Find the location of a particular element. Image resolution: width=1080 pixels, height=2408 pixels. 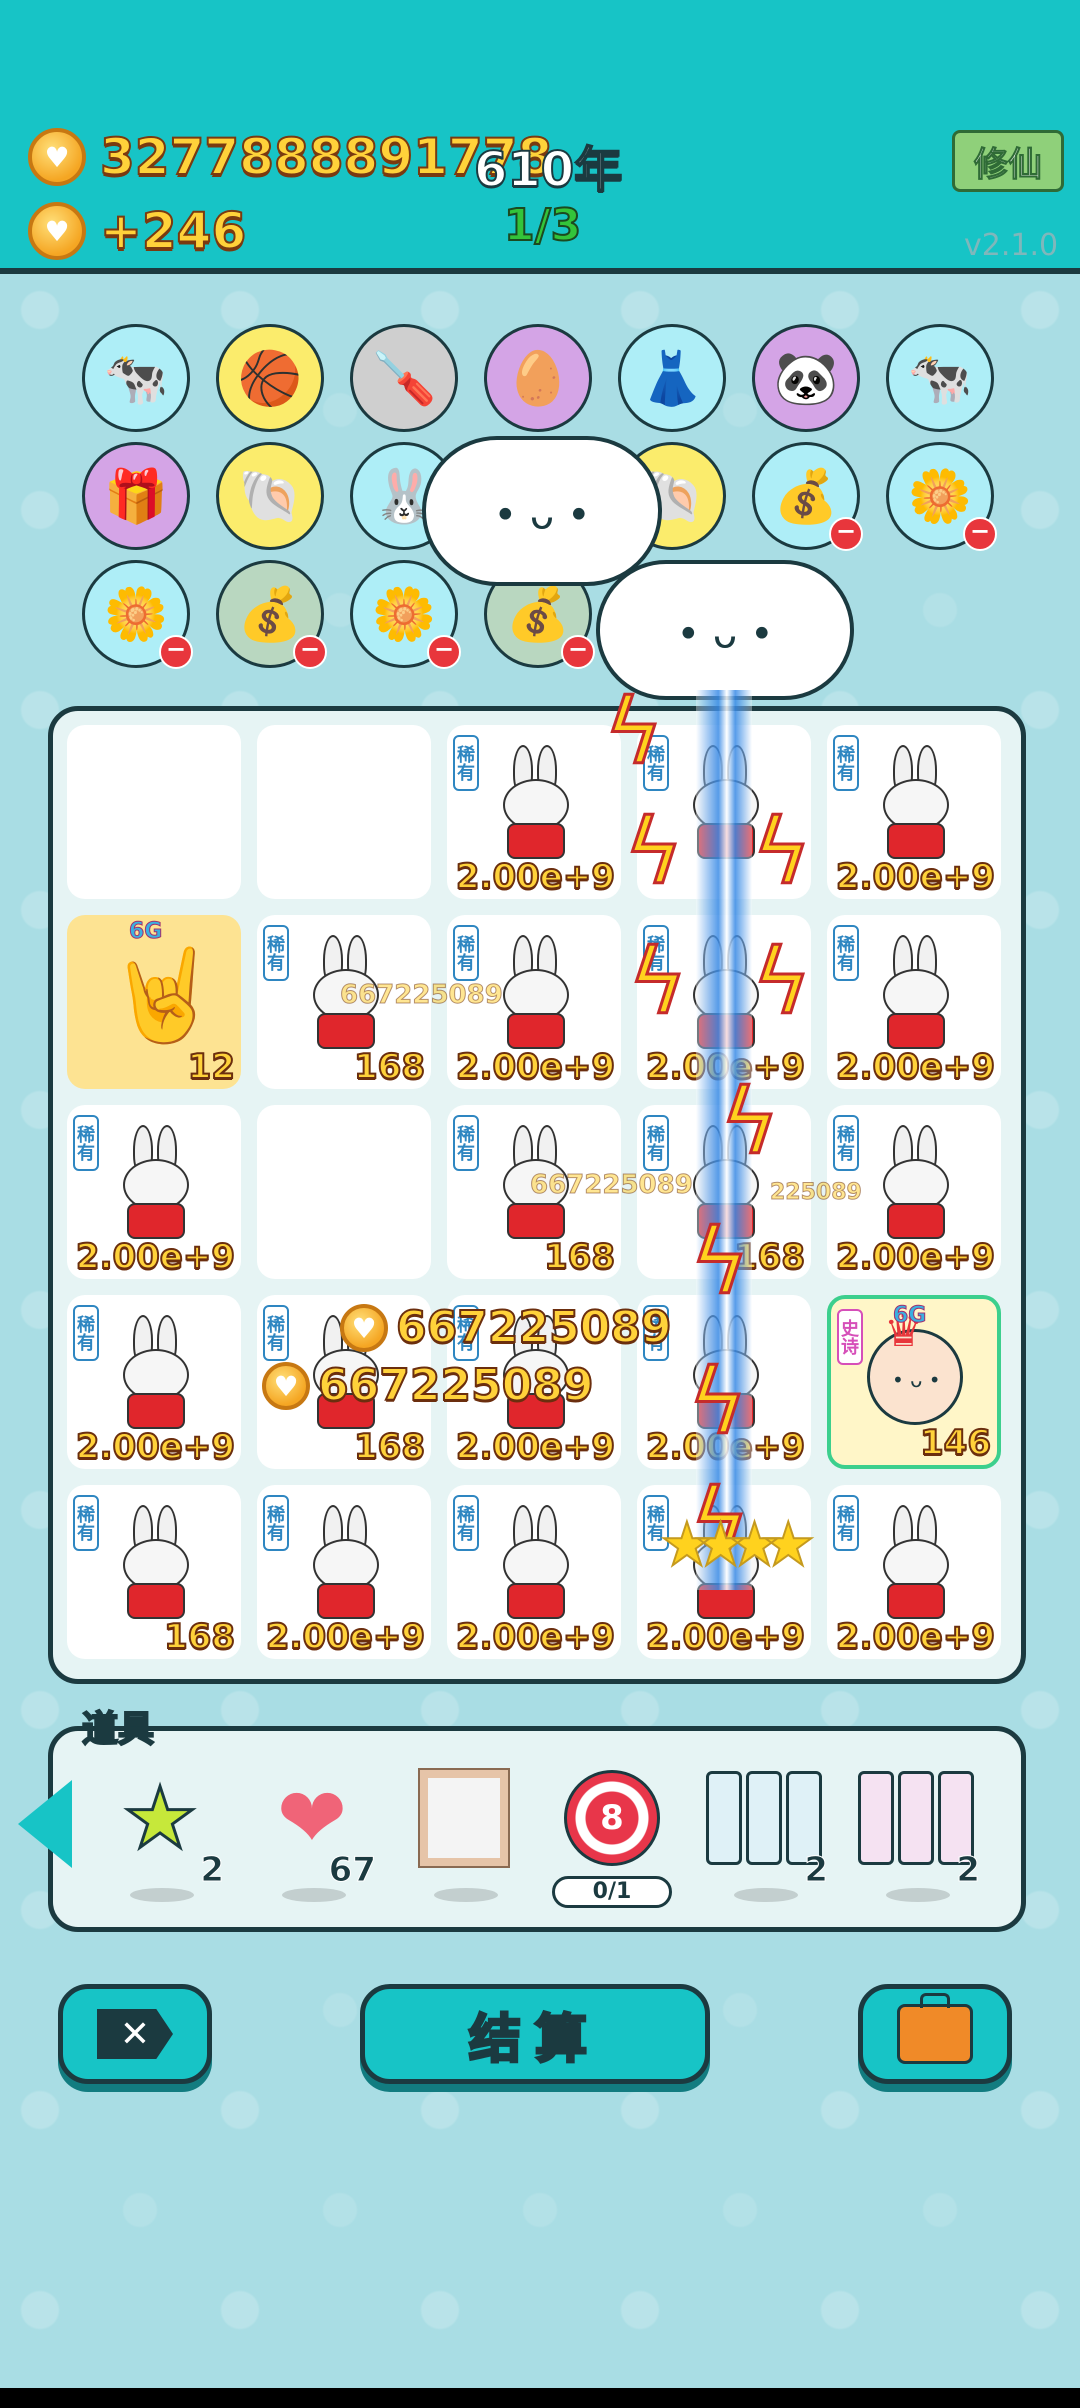

board-cell: 🤘 6G 12 is located at coordinates (154, 1002).